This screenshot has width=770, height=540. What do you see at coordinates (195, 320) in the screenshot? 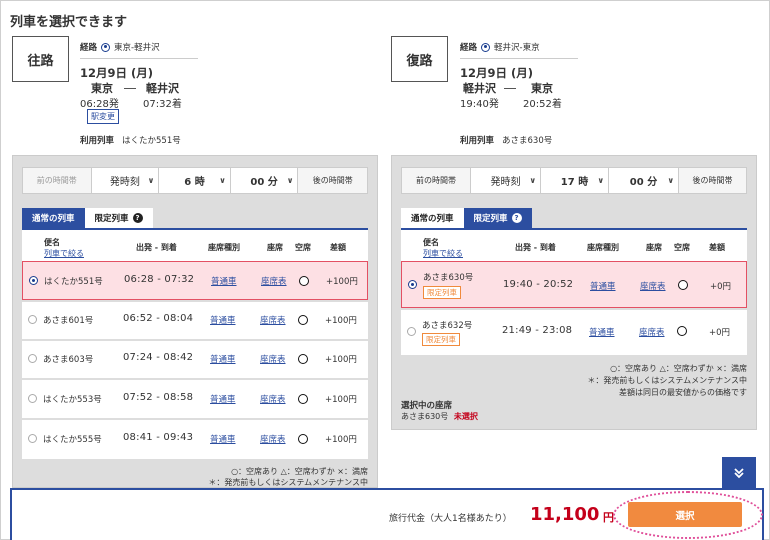
I see `table-row: あさま601号 06:52 - 08:04 普通車 座席表 +100円` at bounding box center [195, 320].